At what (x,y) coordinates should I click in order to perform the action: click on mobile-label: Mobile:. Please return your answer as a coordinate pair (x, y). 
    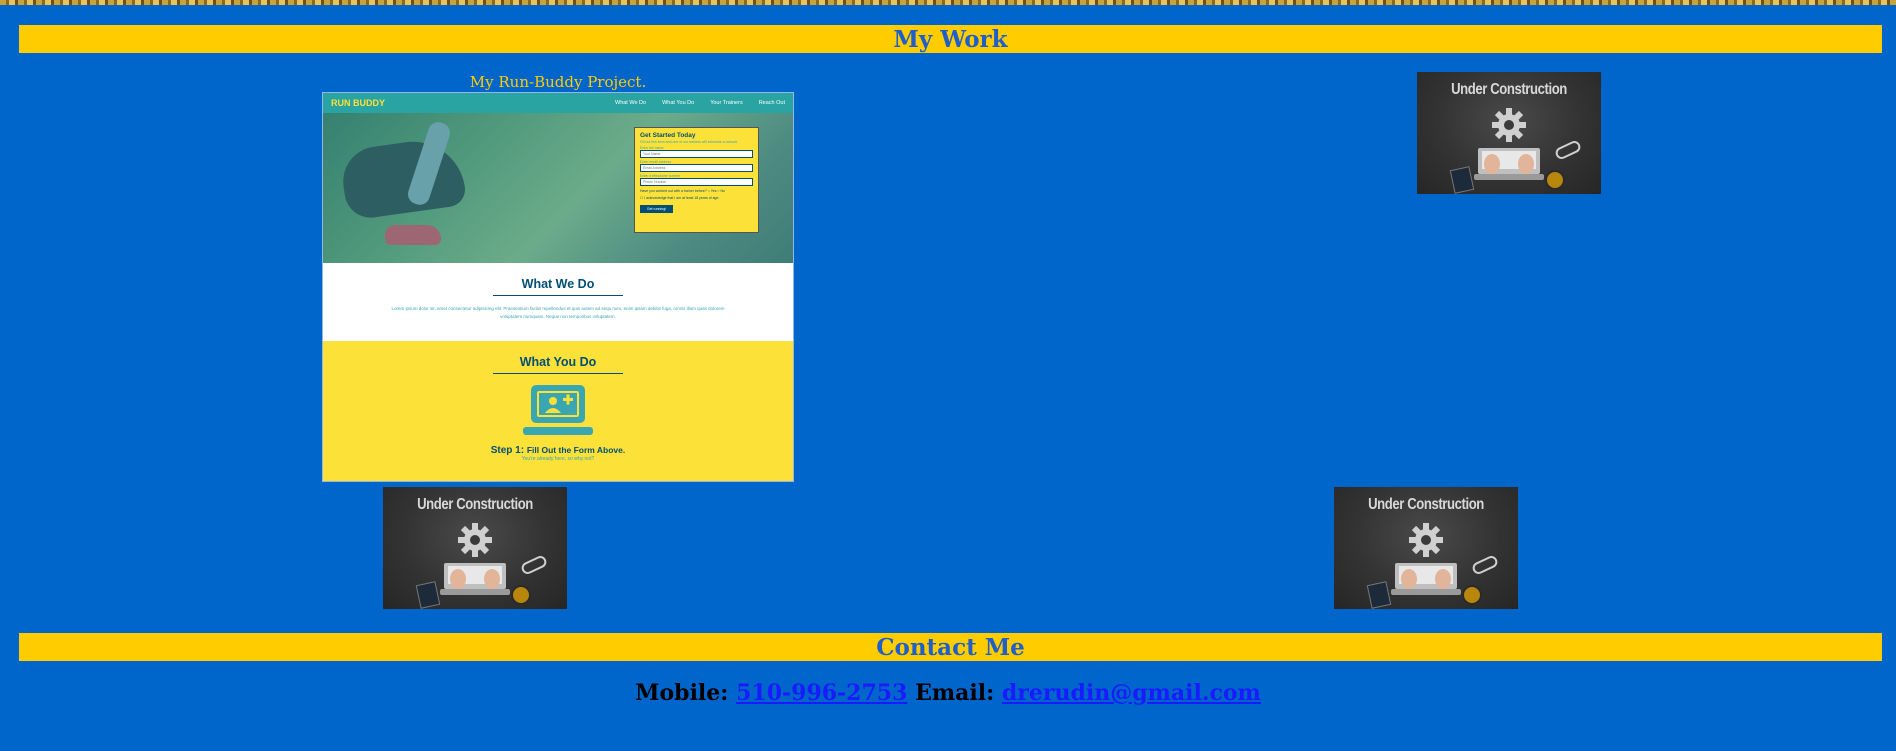
    Looking at the image, I should click on (682, 693).